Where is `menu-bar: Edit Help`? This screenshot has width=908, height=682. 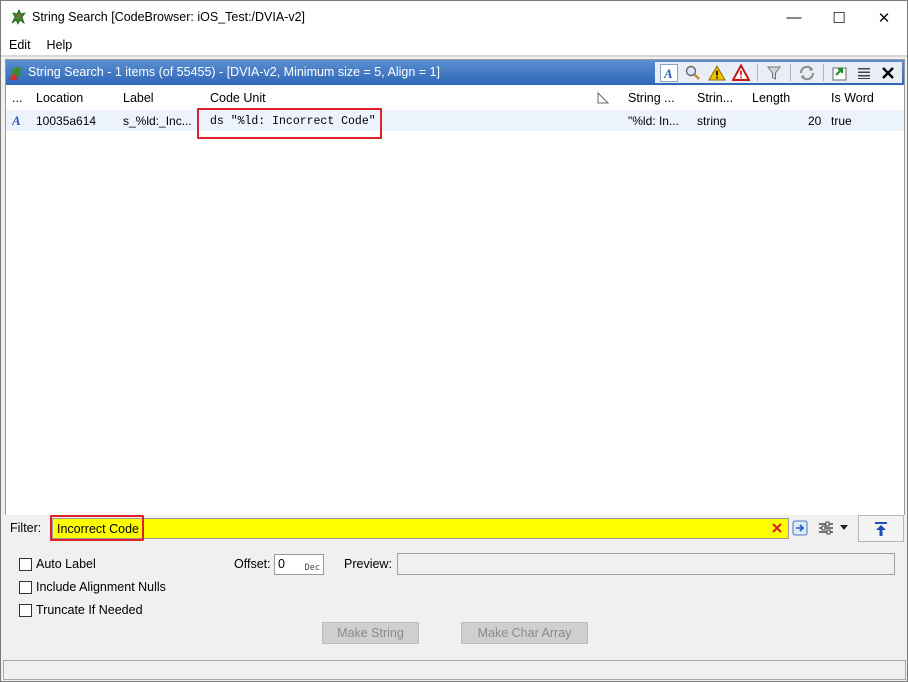
menu-bar: Edit Help is located at coordinates (454, 44).